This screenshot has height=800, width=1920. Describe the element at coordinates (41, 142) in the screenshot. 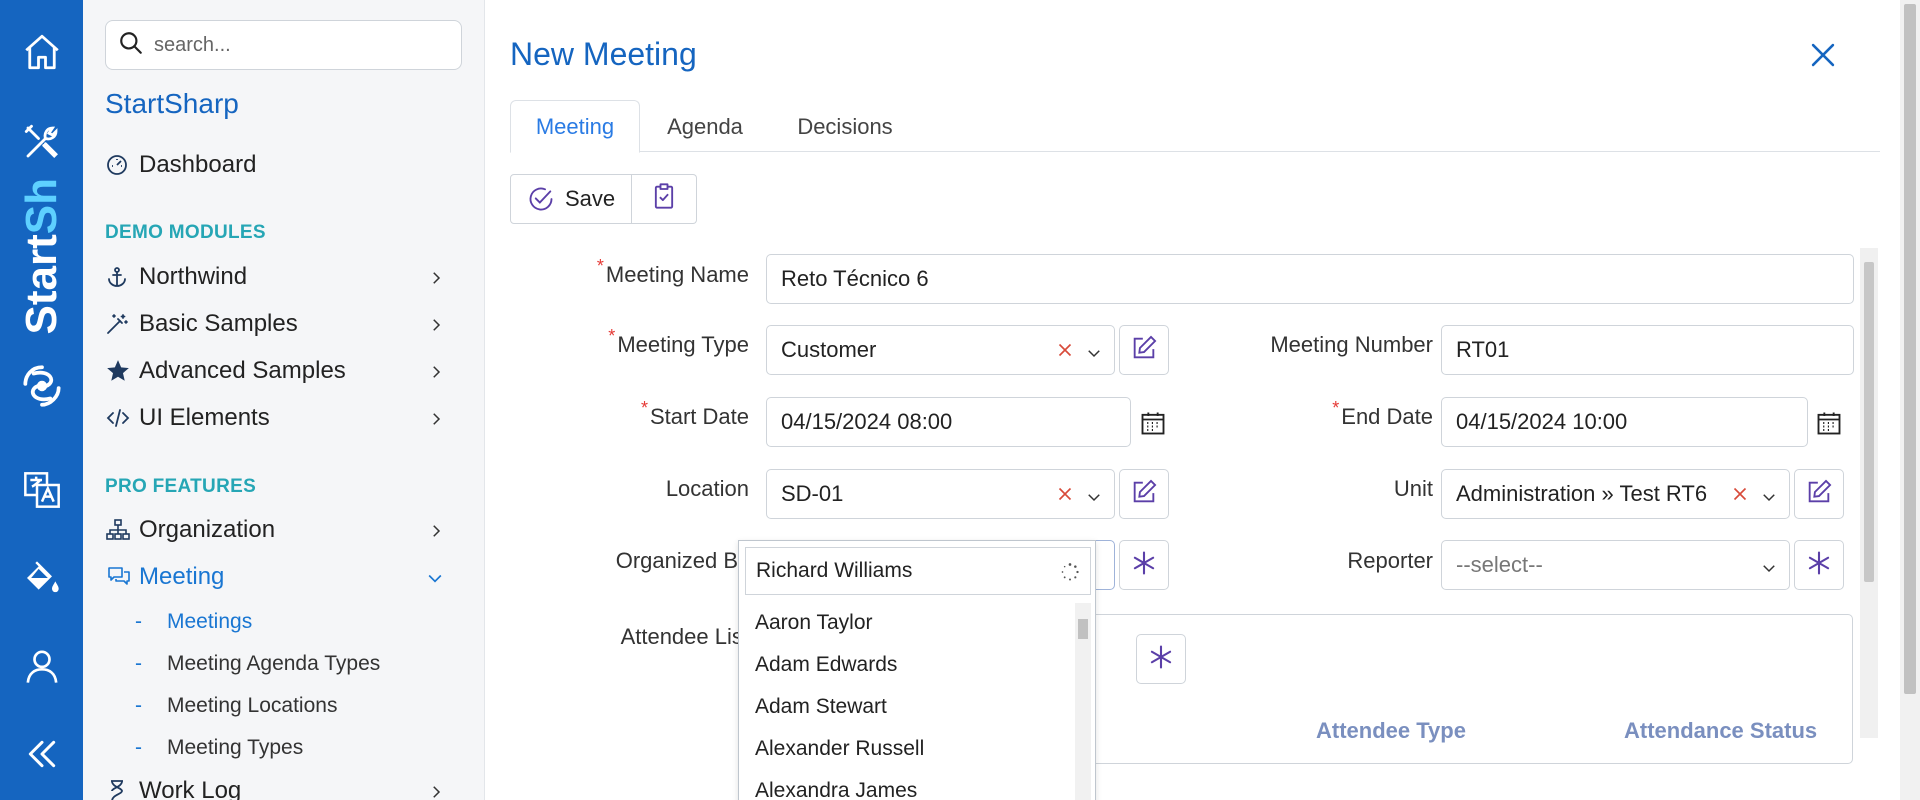

I see `tools-icon` at that location.